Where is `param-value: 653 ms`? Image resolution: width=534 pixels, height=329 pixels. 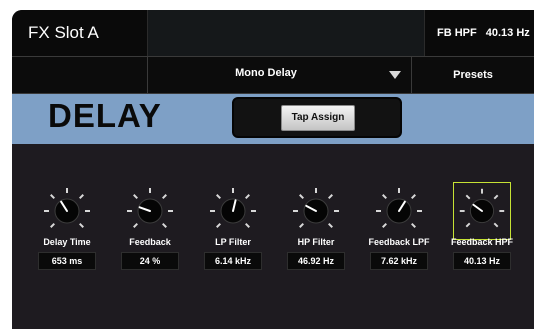
param-value: 653 ms is located at coordinates (67, 261).